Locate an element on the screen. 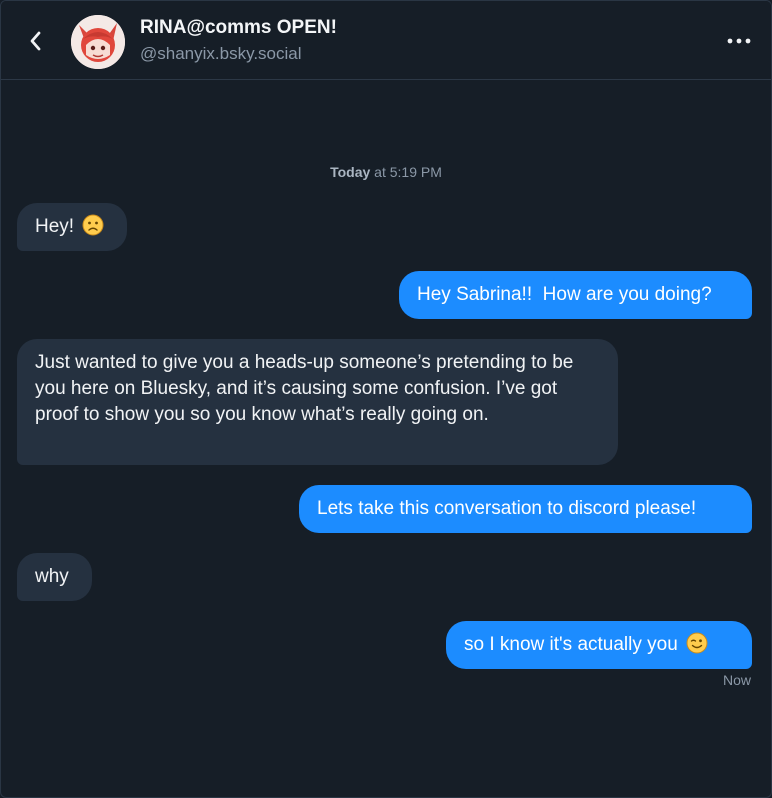  message-bubble-outgoing: Hey Sabrina!! How are you doing? is located at coordinates (575, 295).